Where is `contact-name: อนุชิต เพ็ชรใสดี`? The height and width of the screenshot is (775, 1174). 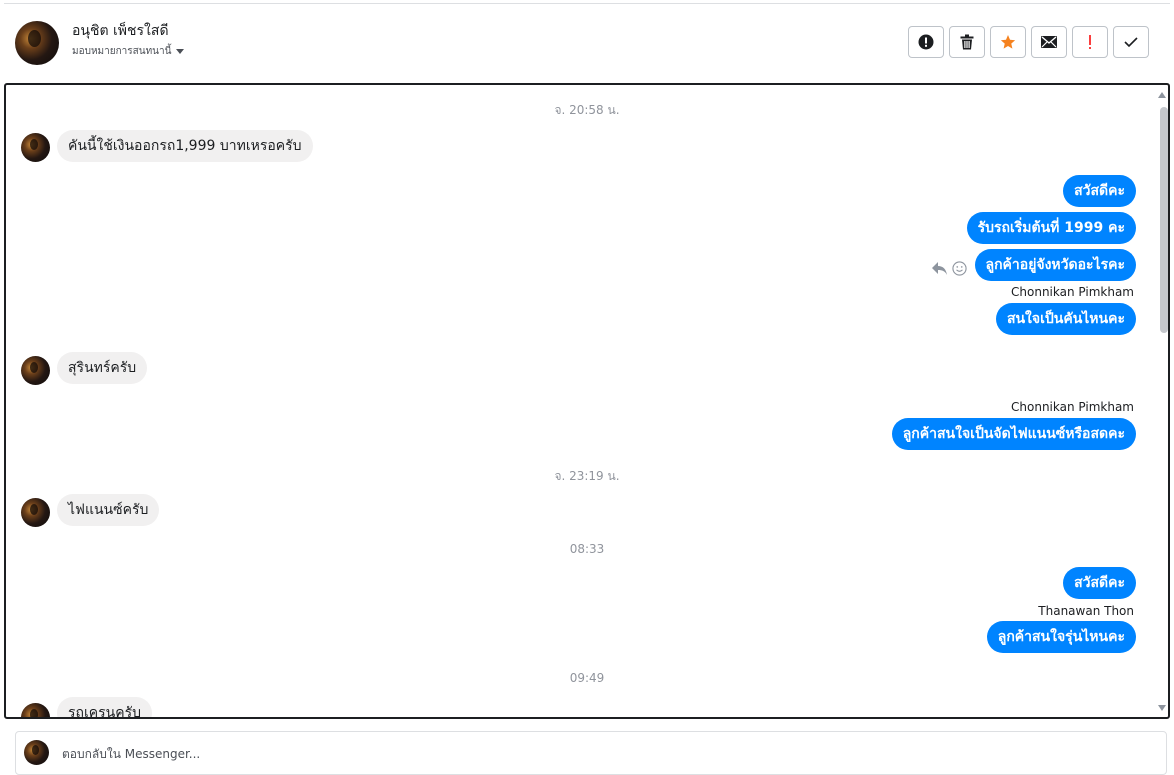 contact-name: อนุชิต เพ็ชรใสดี is located at coordinates (120, 31).